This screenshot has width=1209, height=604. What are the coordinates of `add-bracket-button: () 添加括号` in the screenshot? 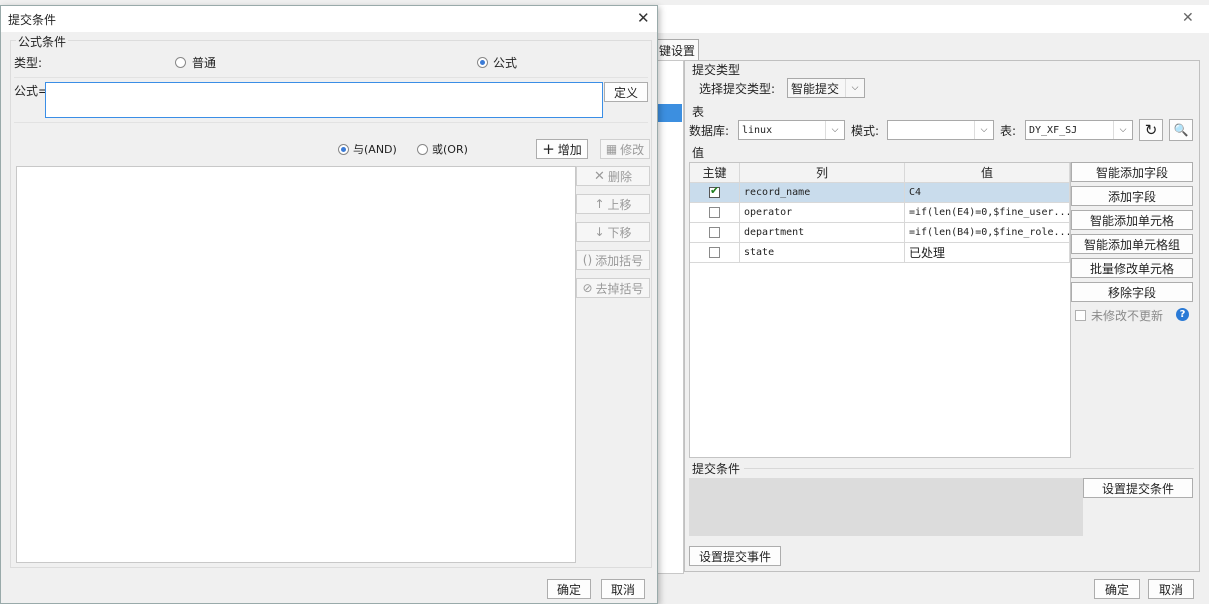 It's located at (613, 260).